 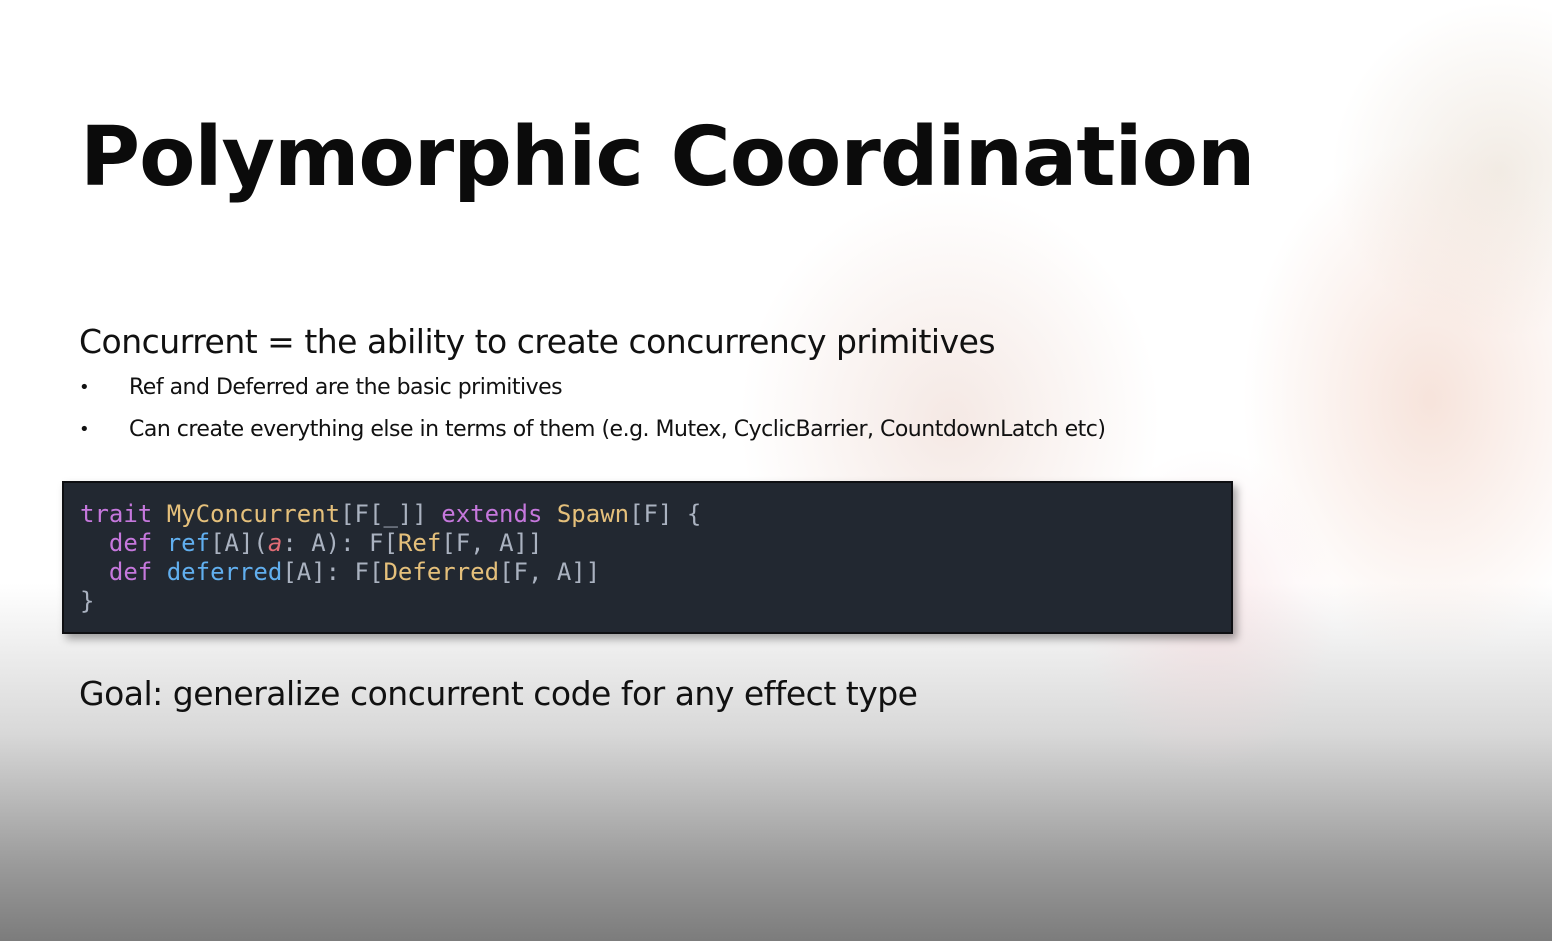 What do you see at coordinates (253, 514) in the screenshot?
I see `code-token: MyConcurrent` at bounding box center [253, 514].